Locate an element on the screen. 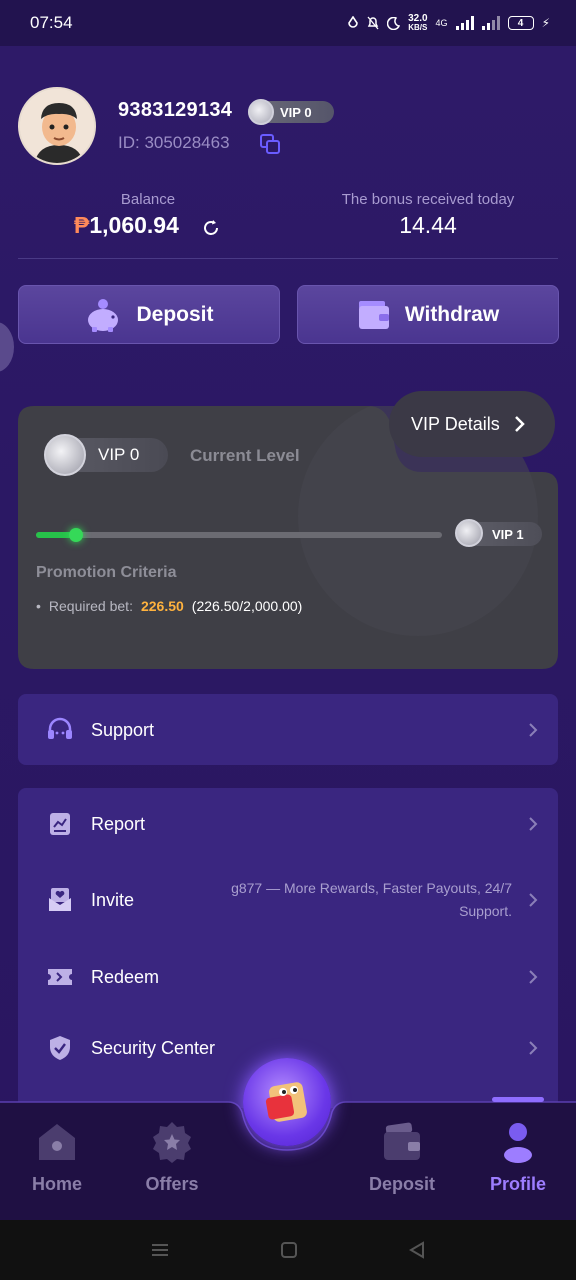 Image resolution: width=576 pixels, height=1280 pixels. required-bet-value: 226.50 is located at coordinates (162, 606).